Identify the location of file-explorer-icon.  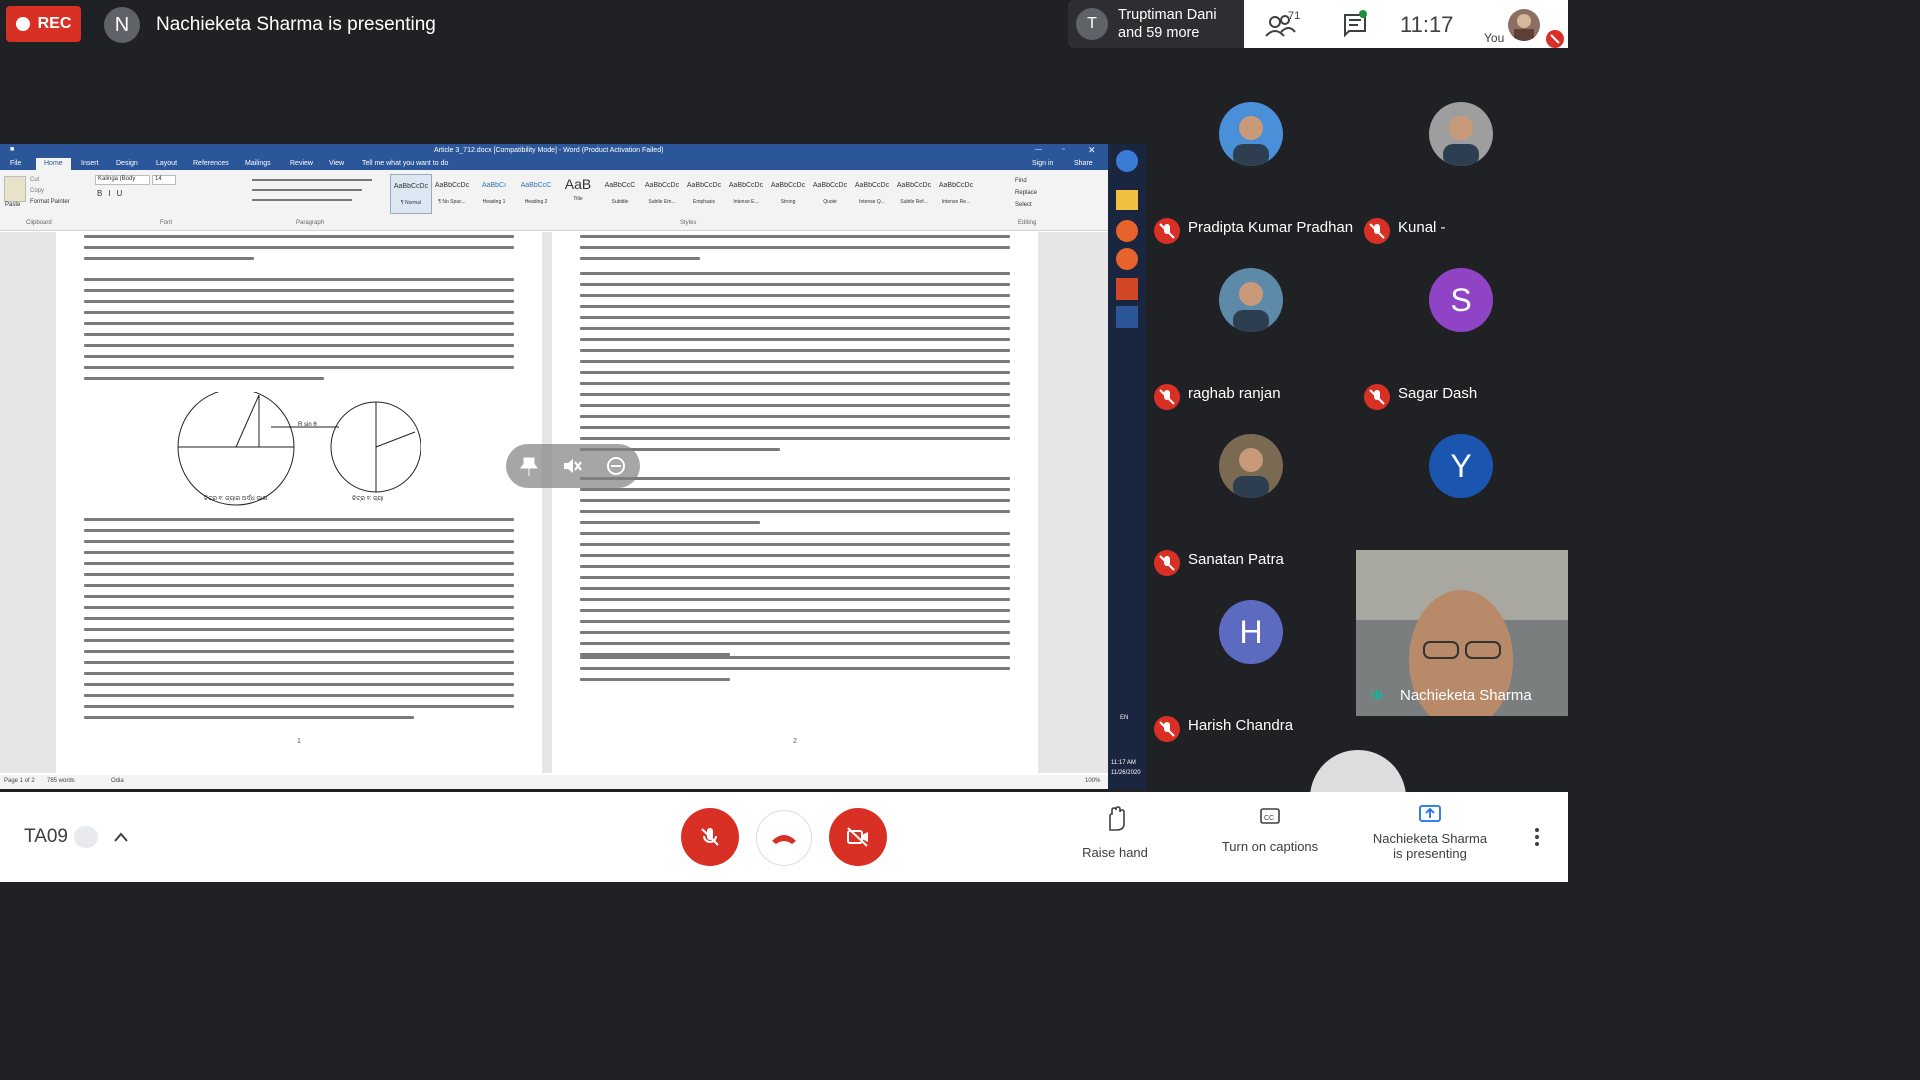
(1127, 200).